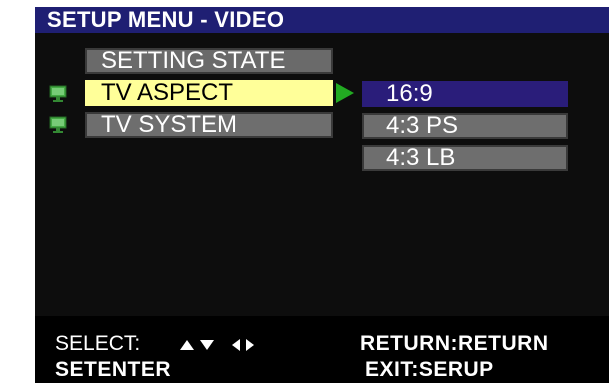  Describe the element at coordinates (345, 93) in the screenshot. I see `pointer-arrow-icon` at that location.